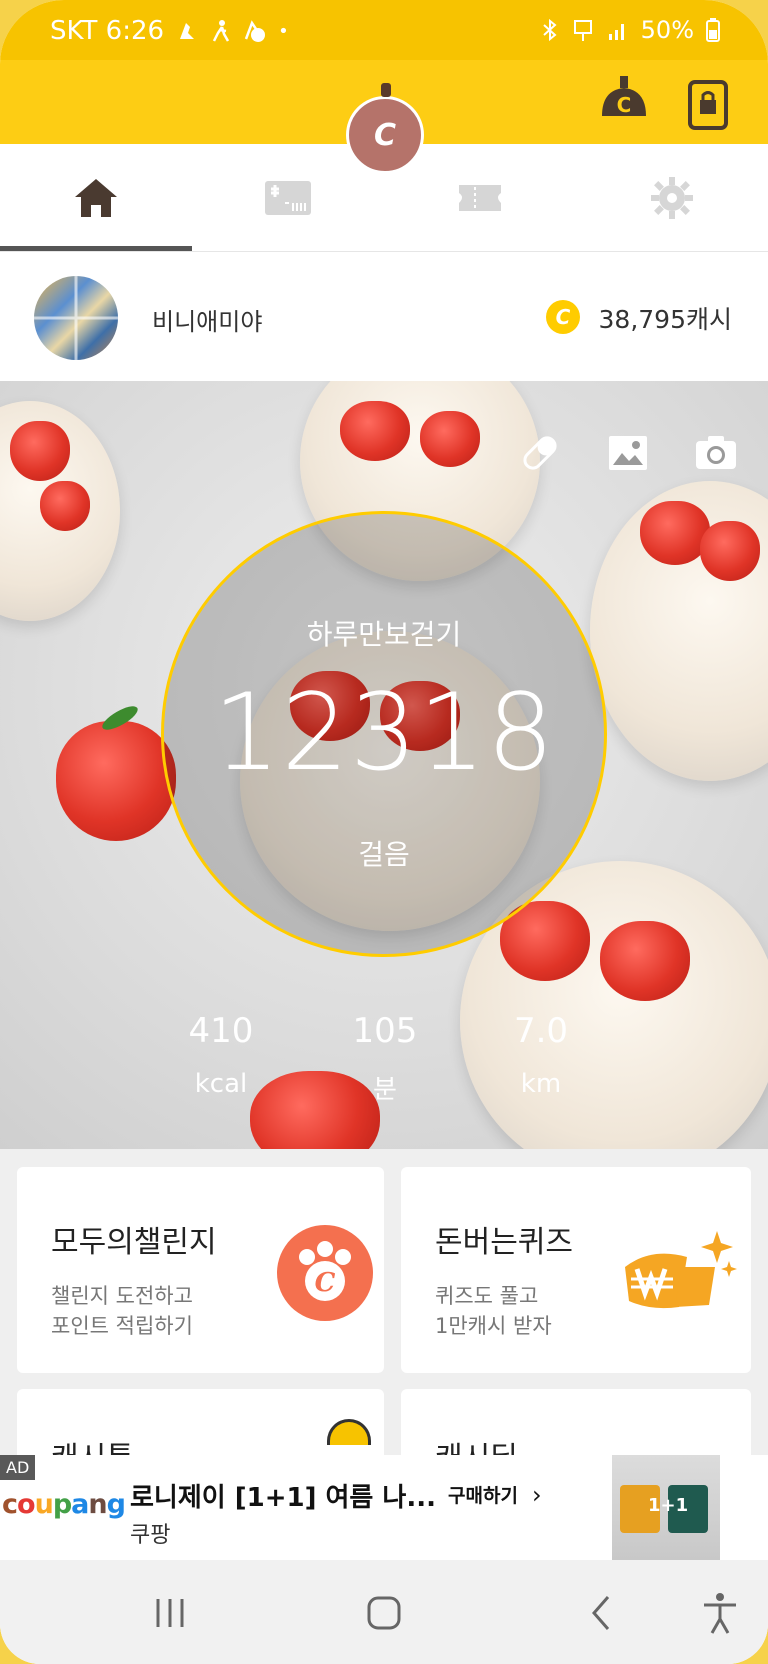  What do you see at coordinates (576, 1270) in the screenshot?
I see `card-quiz: 돈버는퀴즈 퀴즈도 풀고 1만캐시 받자` at bounding box center [576, 1270].